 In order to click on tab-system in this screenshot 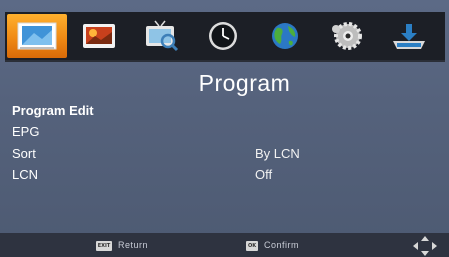, I will do `click(347, 36)`.